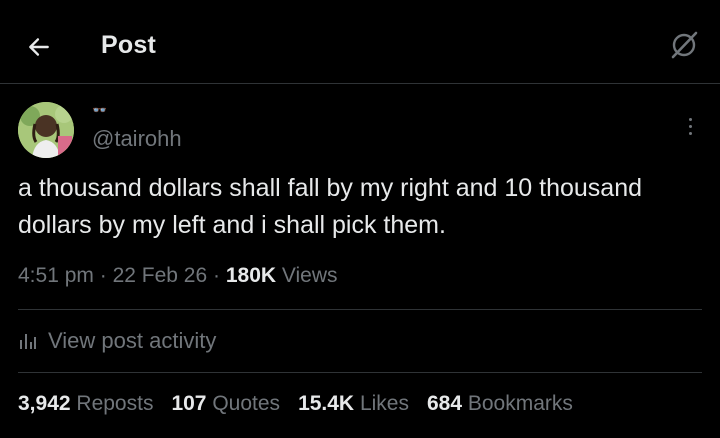 Image resolution: width=720 pixels, height=438 pixels. I want to click on bookmarks-label: Bookmarks, so click(520, 403).